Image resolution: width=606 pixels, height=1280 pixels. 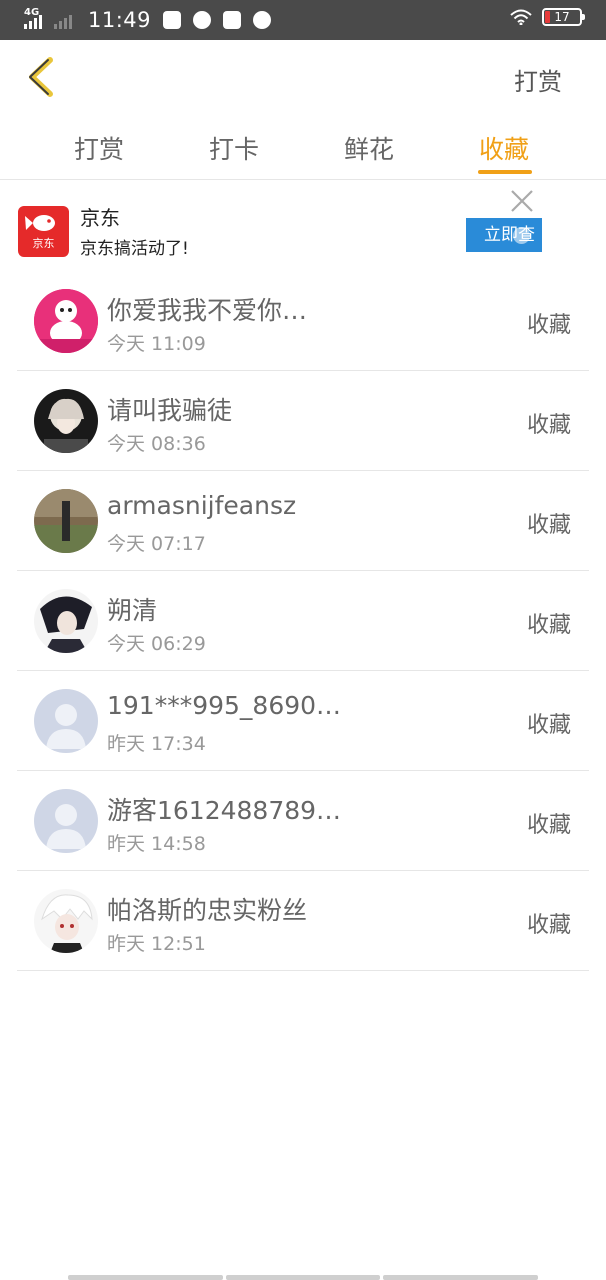 I want to click on ad-view-now-button: 立即查, so click(x=504, y=235).